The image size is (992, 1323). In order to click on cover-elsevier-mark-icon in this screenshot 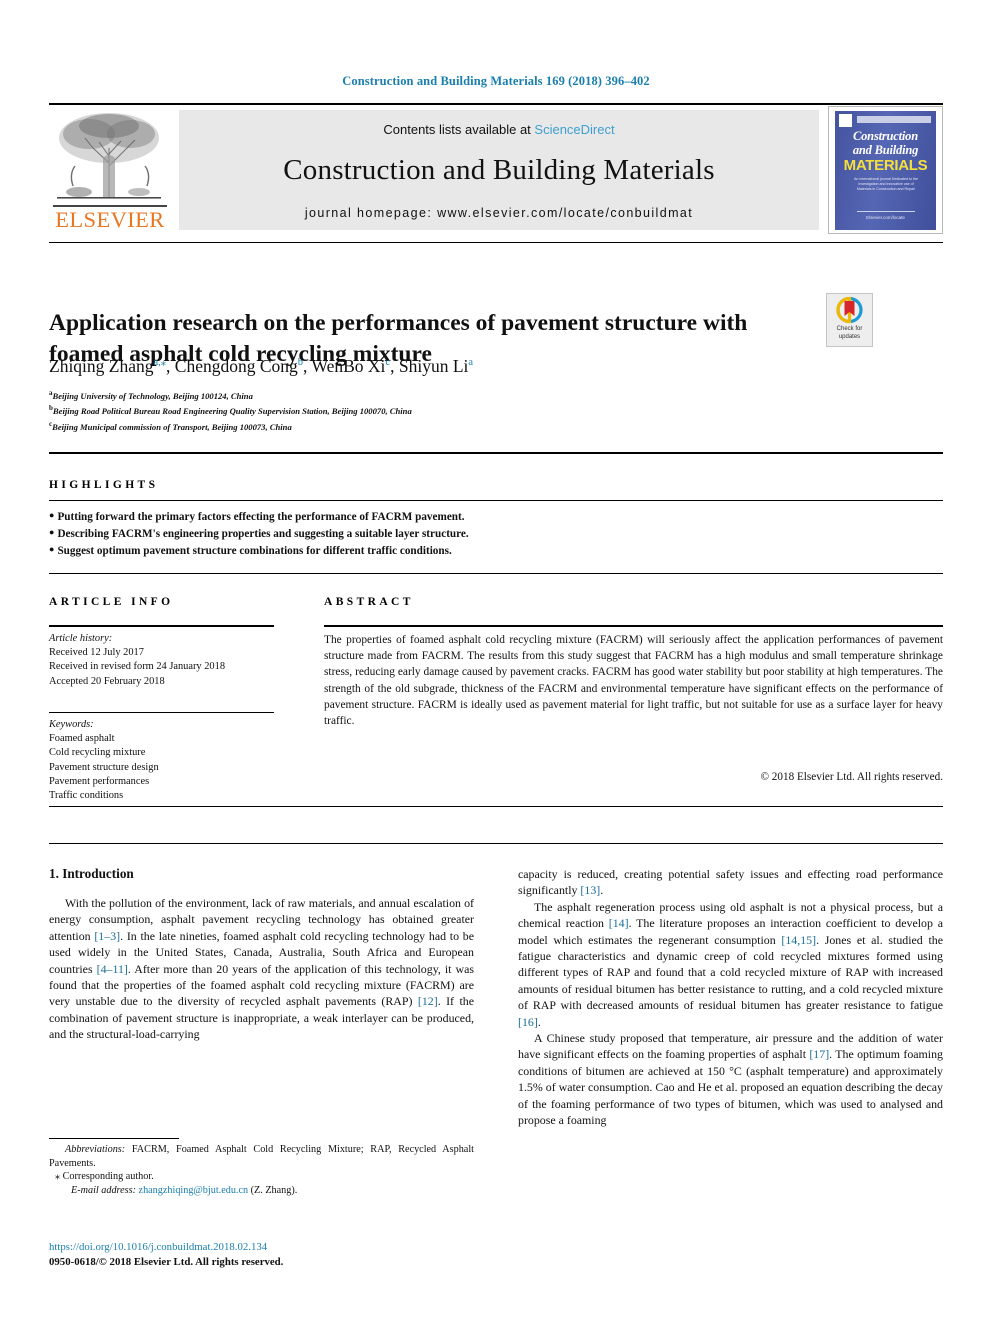, I will do `click(845, 120)`.